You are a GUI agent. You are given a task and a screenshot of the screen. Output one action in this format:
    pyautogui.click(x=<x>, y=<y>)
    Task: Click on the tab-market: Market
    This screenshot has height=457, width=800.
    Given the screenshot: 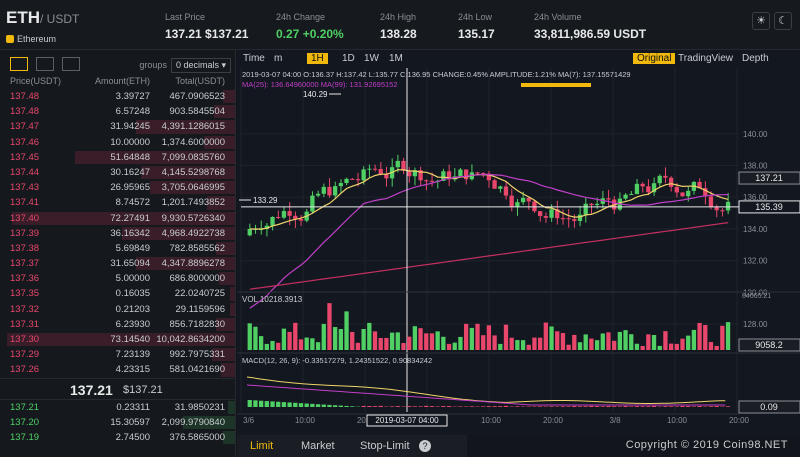 What is the action you would take?
    pyautogui.click(x=318, y=446)
    